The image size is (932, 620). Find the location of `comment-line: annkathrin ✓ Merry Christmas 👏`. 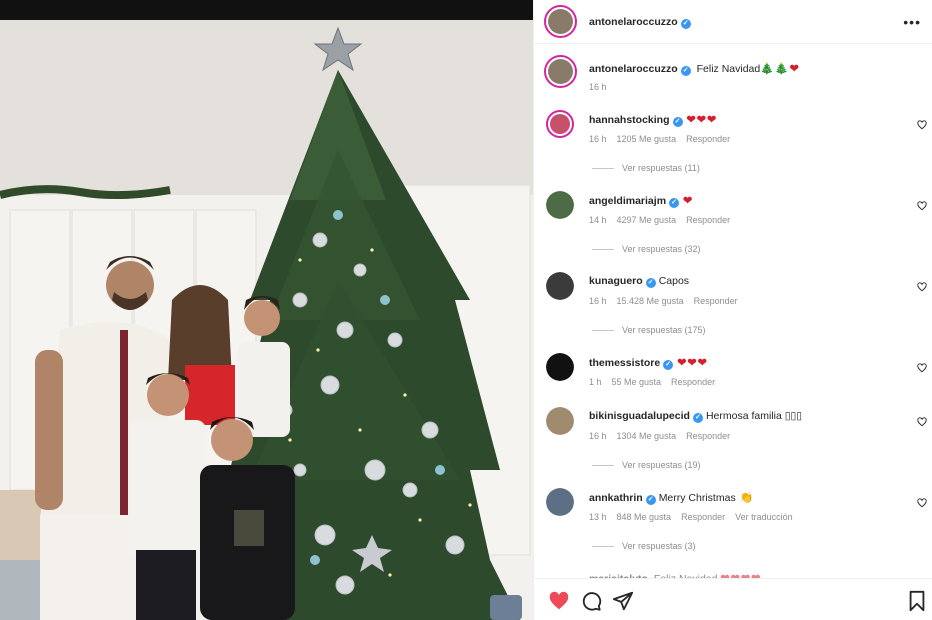

comment-line: annkathrin ✓ Merry Christmas 👏 is located at coordinates (671, 498).